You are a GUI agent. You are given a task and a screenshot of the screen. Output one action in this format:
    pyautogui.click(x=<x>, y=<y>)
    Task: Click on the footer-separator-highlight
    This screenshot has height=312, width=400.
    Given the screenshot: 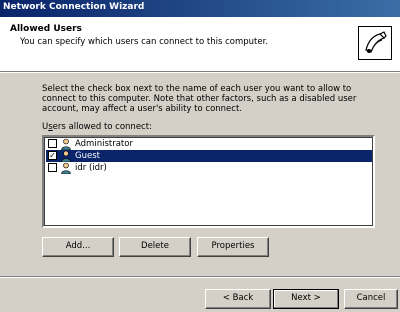 What is the action you would take?
    pyautogui.click(x=200, y=277)
    